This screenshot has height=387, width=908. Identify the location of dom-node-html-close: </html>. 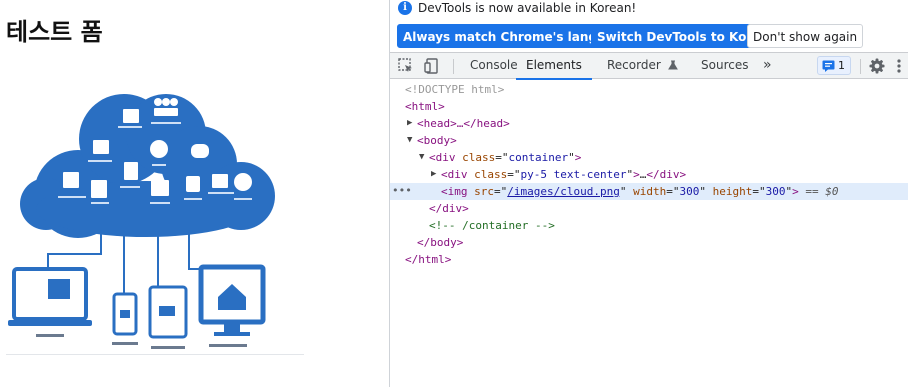
(649, 259).